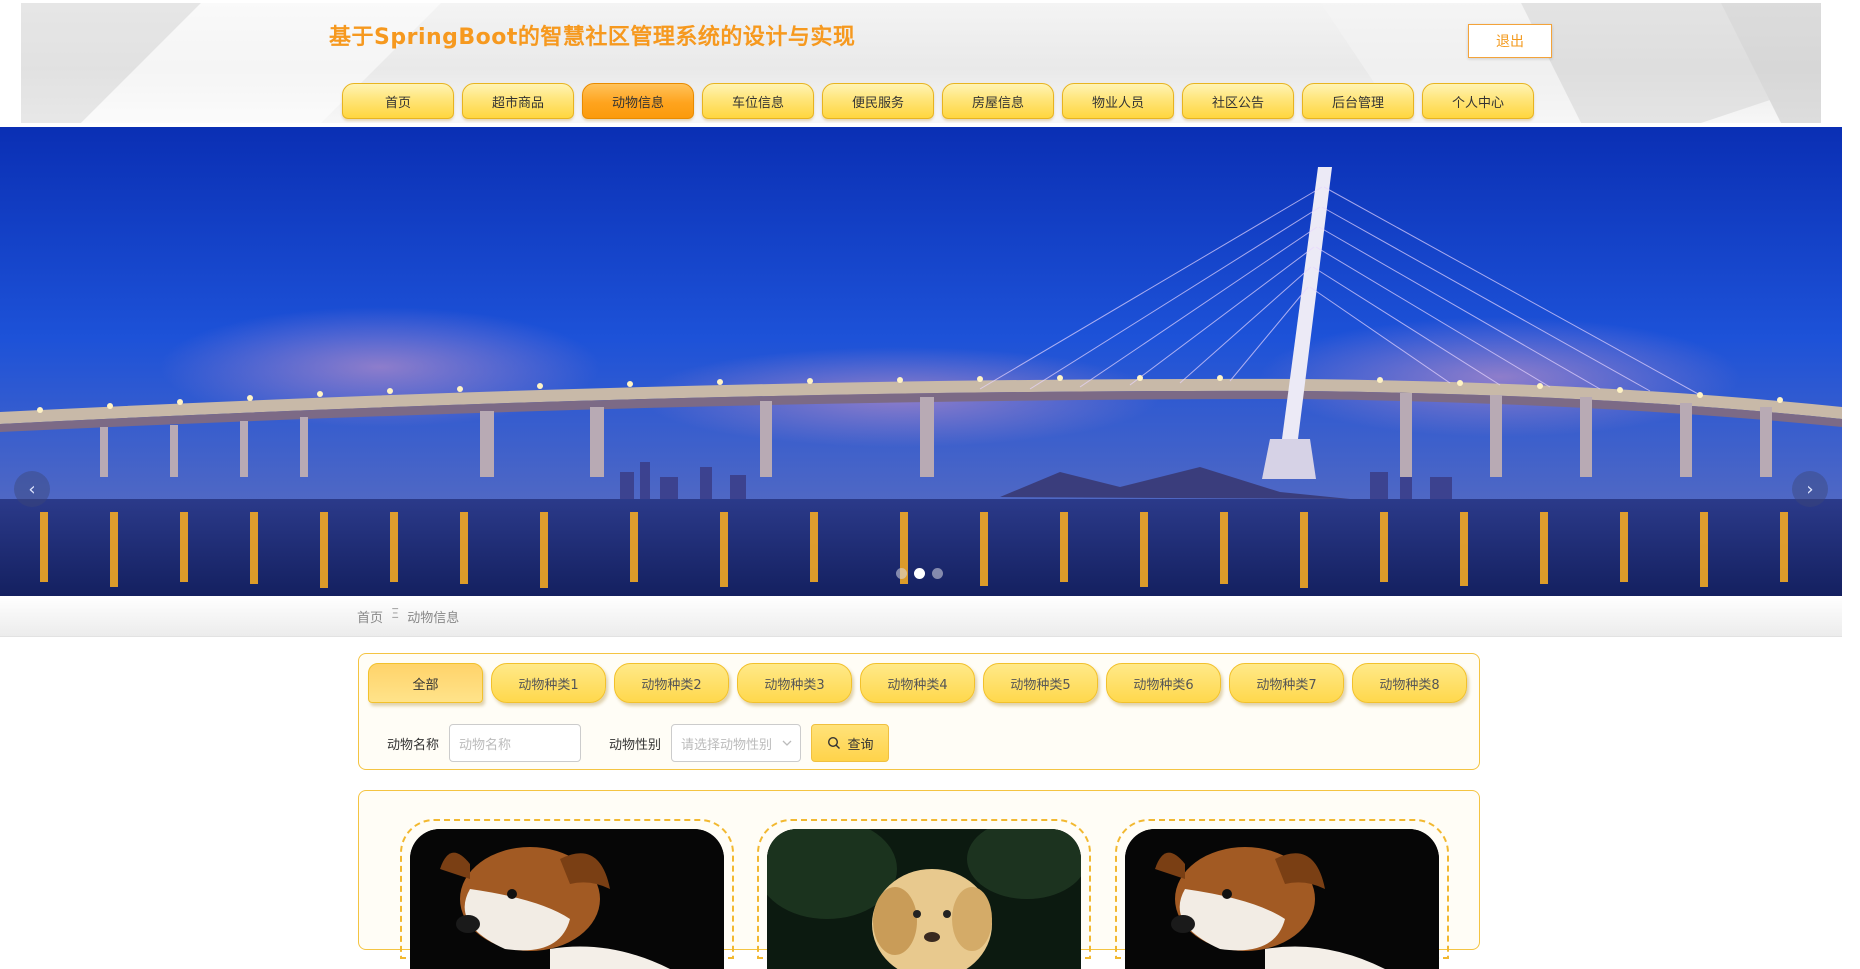 Image resolution: width=1860 pixels, height=969 pixels. Describe the element at coordinates (433, 618) in the screenshot. I see `breadcrumb-current: 动物信息` at that location.